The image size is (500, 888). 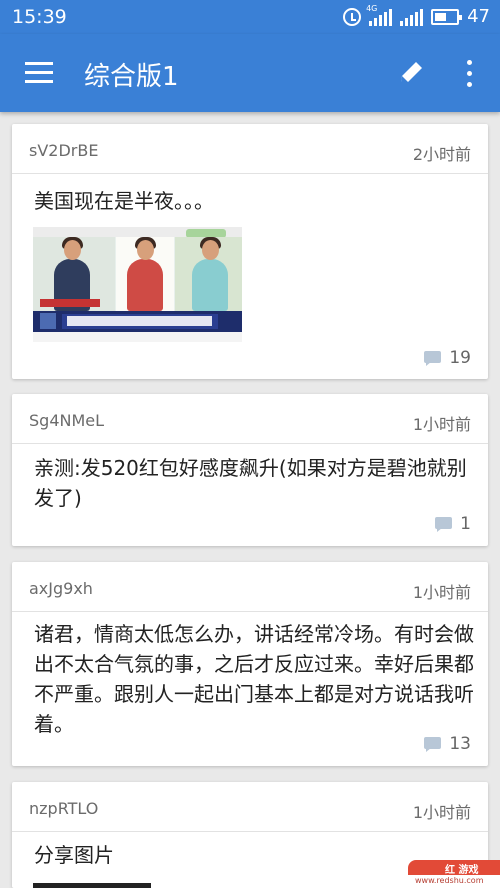 I want to click on site-watermark: 红 游戏 www.redshu.com, so click(x=454, y=874).